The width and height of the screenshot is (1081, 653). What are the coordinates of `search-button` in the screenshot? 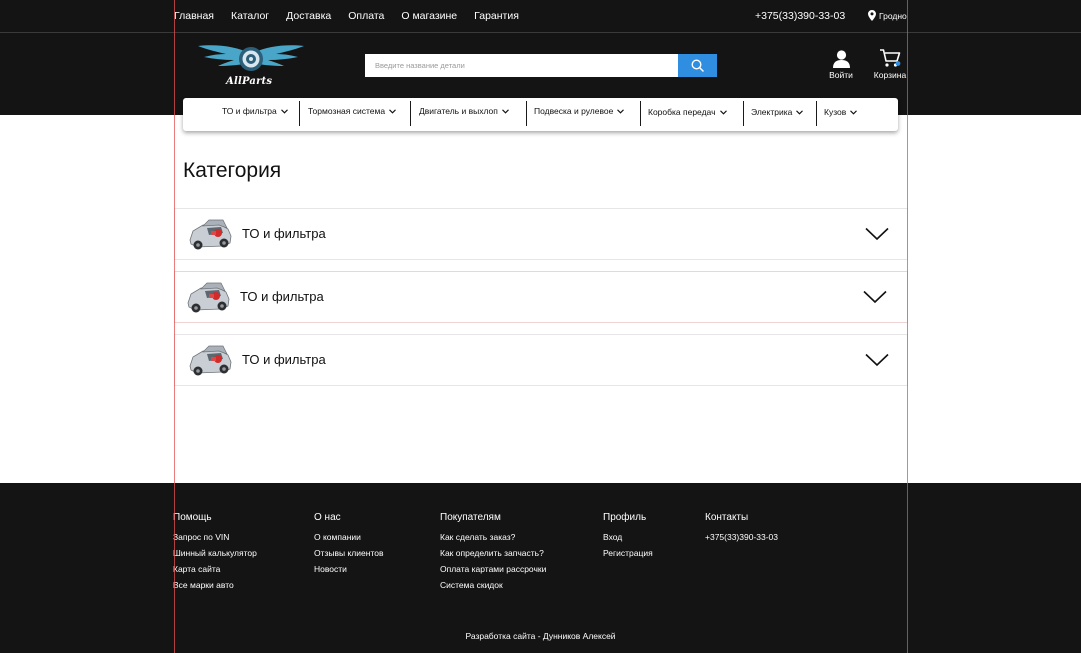 It's located at (697, 65).